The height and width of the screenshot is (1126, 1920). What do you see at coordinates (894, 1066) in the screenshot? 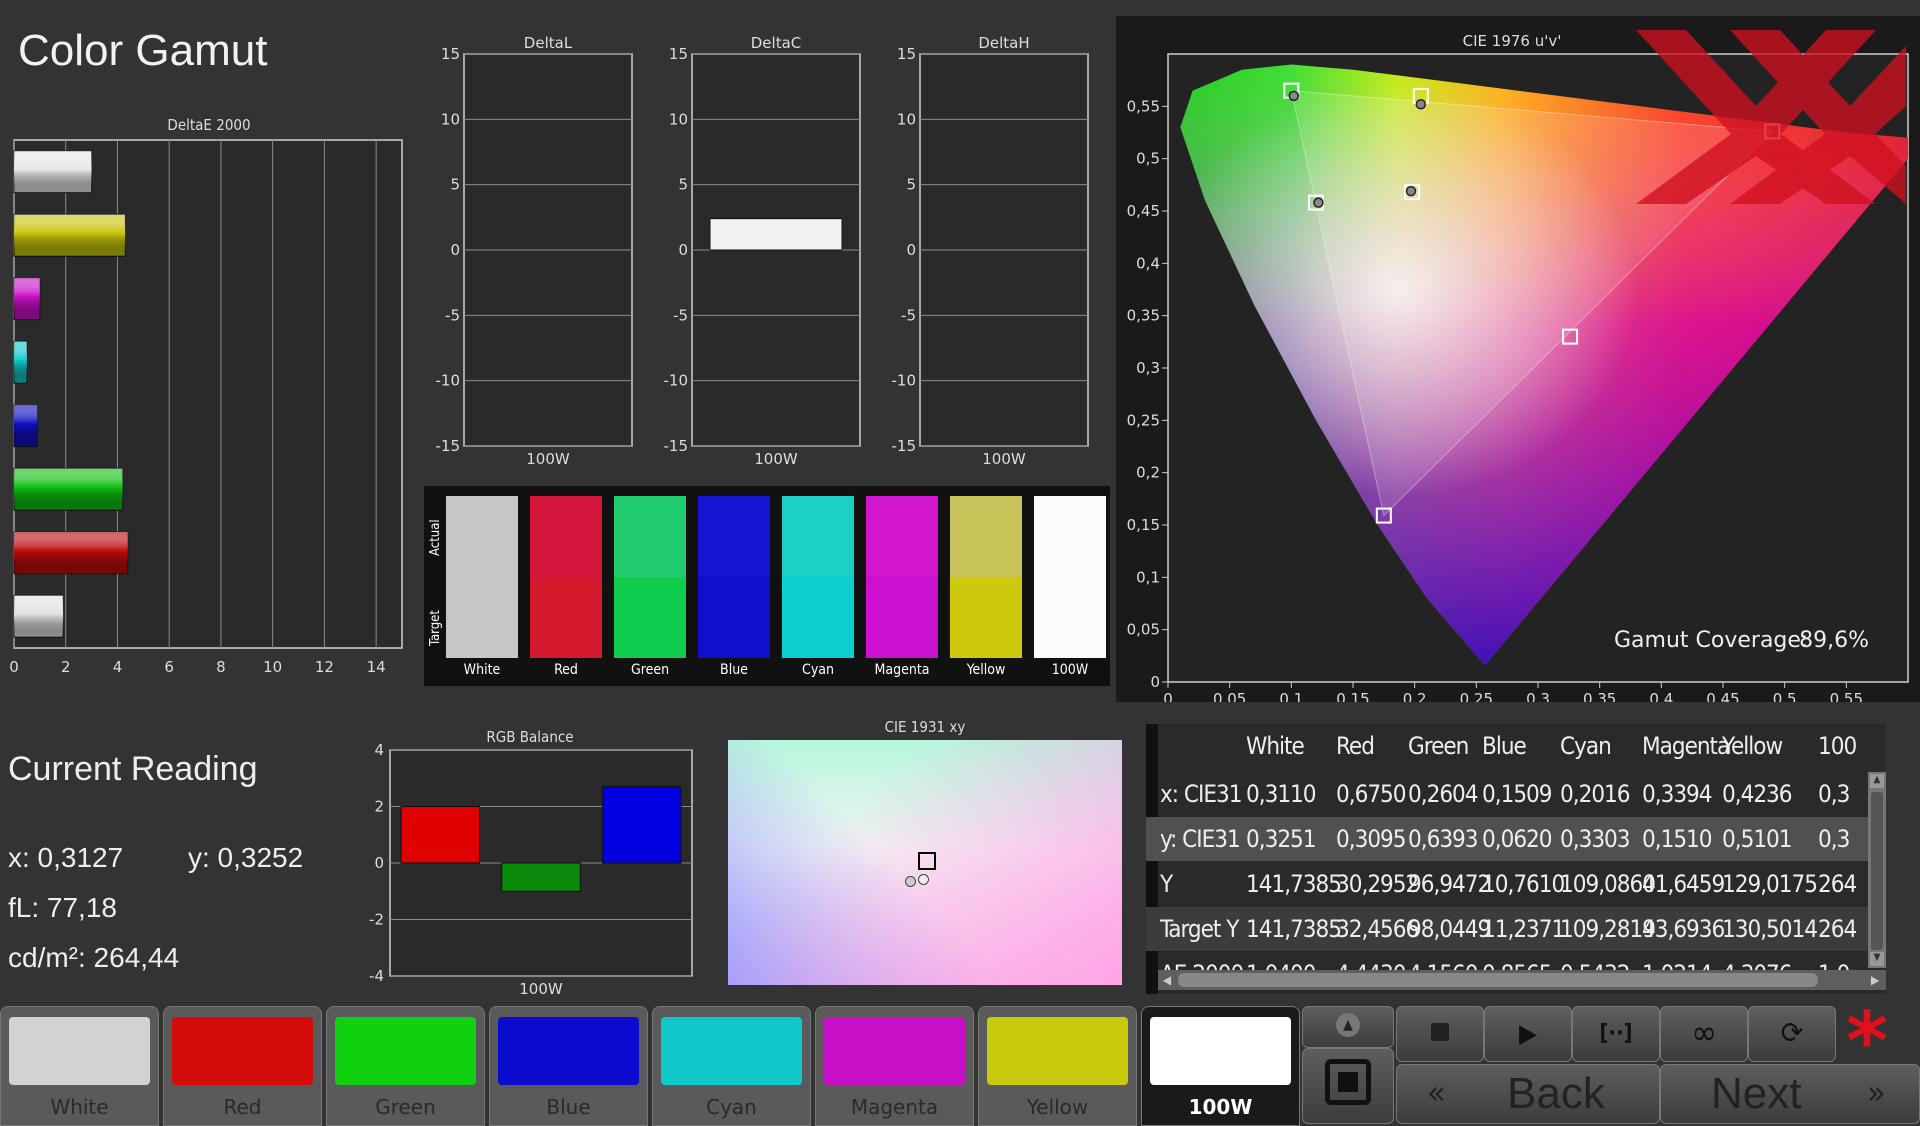
I see `color-button-magenta: Magenta` at bounding box center [894, 1066].